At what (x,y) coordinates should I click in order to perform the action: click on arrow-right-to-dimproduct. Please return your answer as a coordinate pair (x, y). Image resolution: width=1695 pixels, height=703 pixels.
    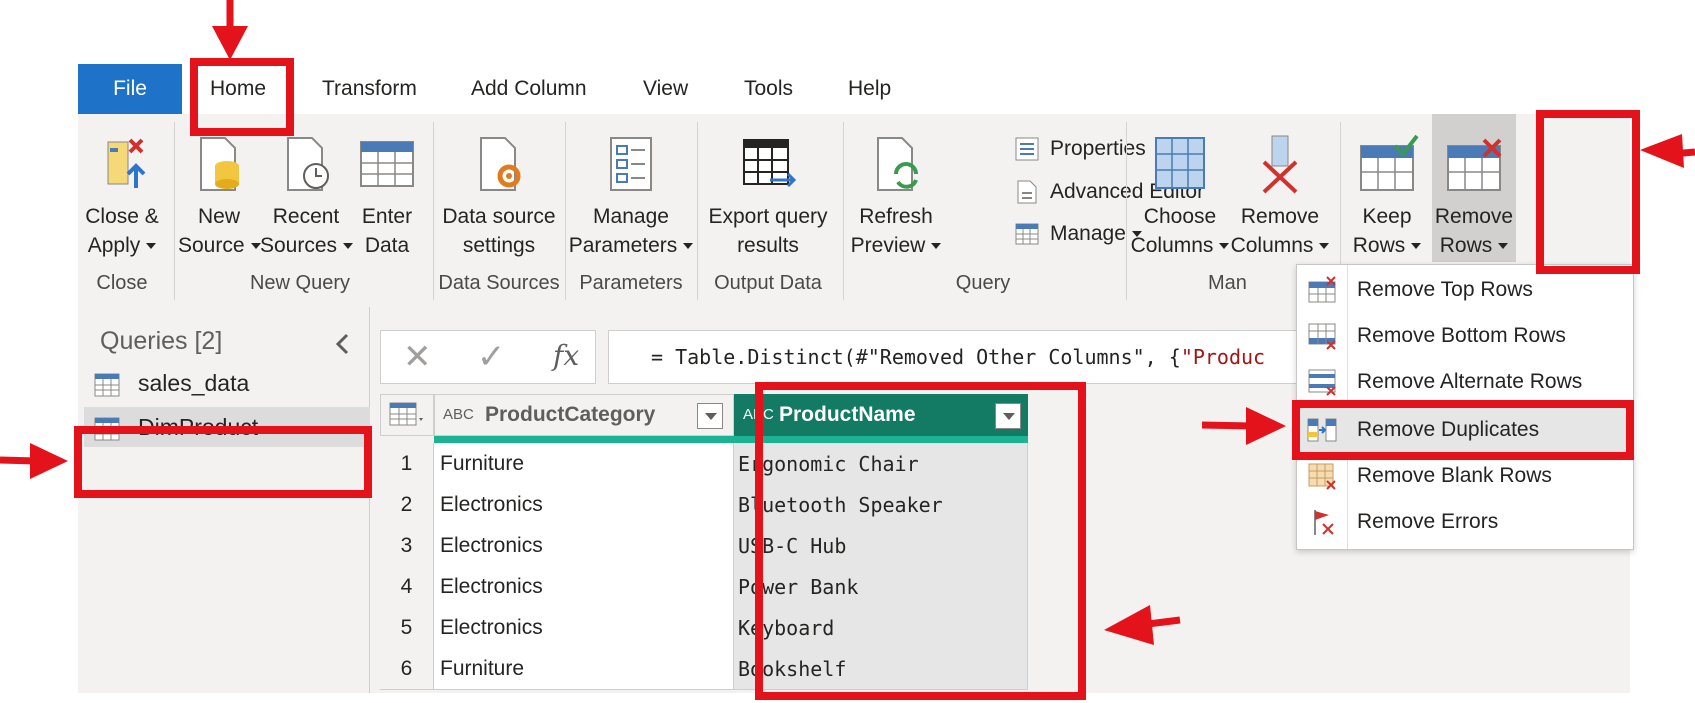
    Looking at the image, I should click on (34, 461).